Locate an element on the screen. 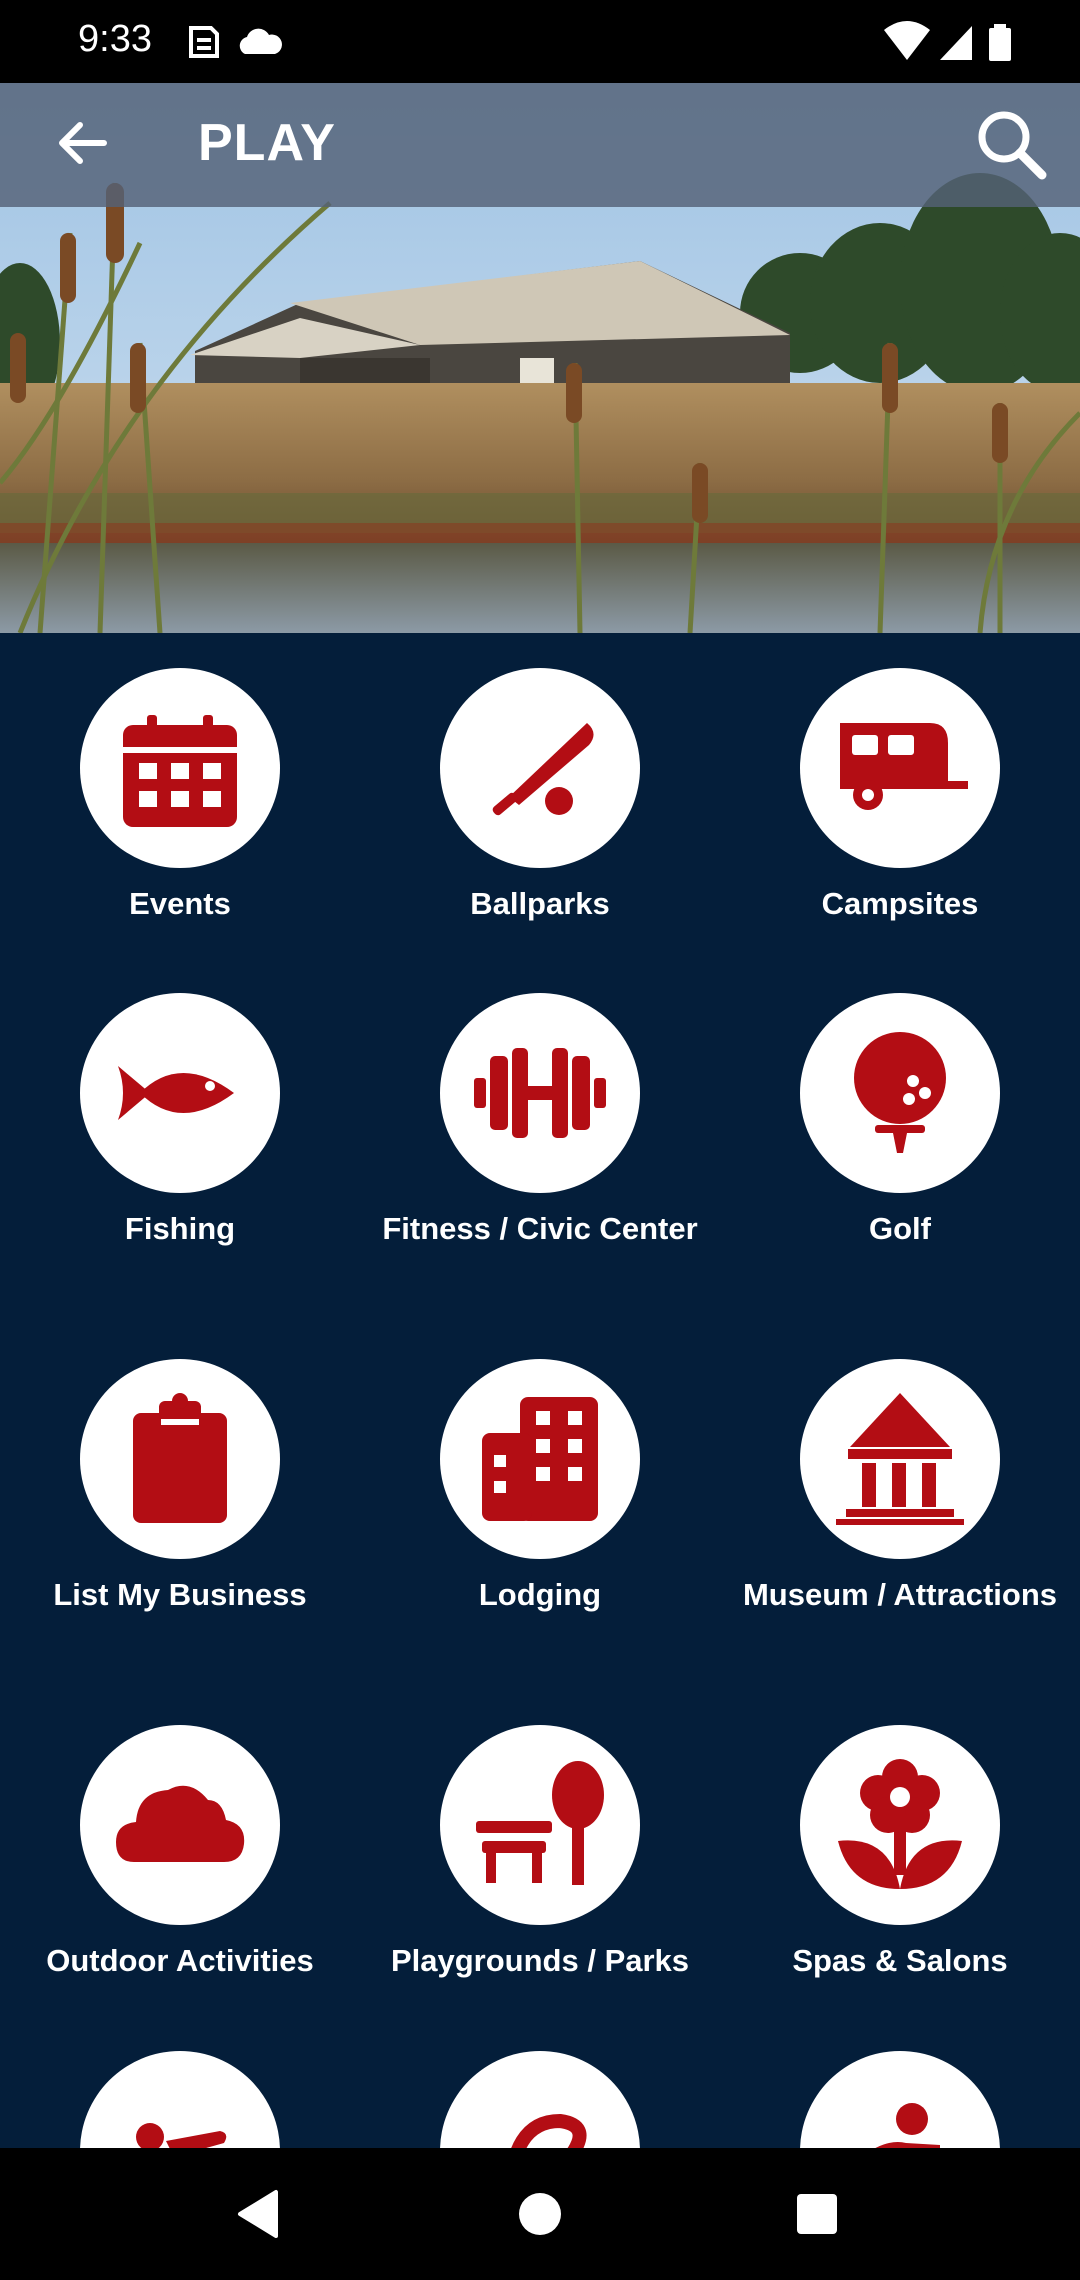 The width and height of the screenshot is (1080, 2280). search-button is located at coordinates (1011, 144).